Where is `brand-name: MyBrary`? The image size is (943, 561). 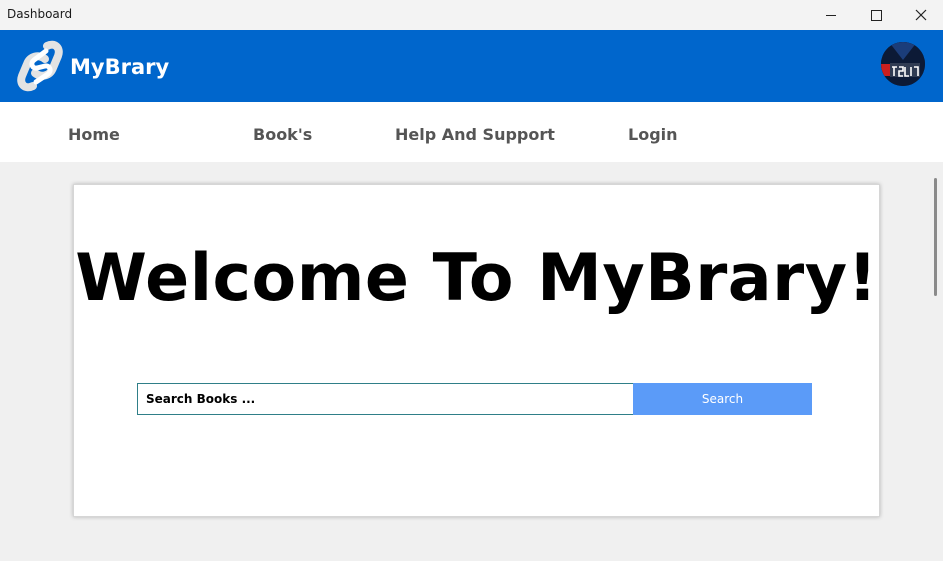
brand-name: MyBrary is located at coordinates (119, 67).